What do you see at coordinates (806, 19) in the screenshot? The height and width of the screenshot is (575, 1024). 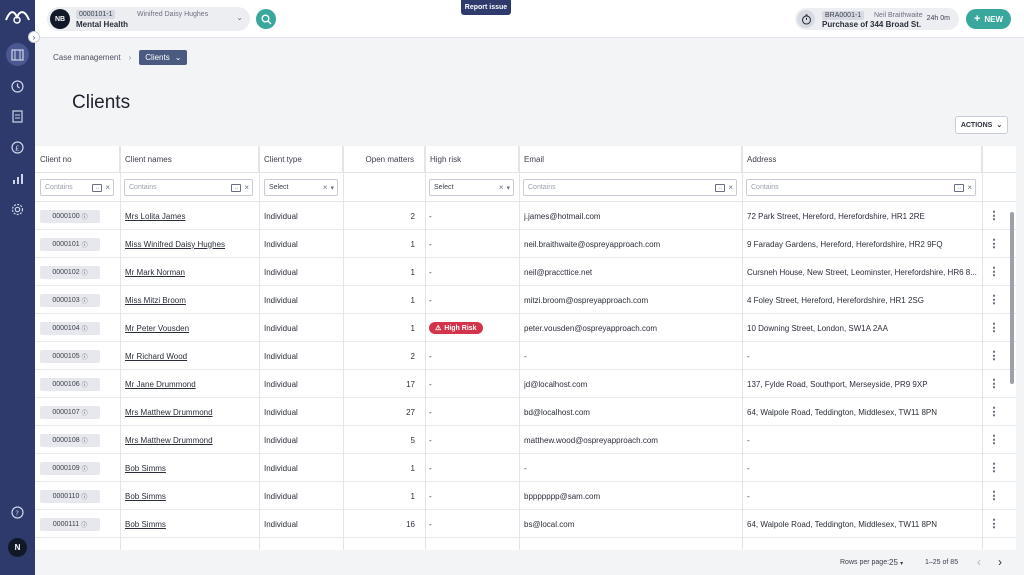 I see `stopwatch-icon` at bounding box center [806, 19].